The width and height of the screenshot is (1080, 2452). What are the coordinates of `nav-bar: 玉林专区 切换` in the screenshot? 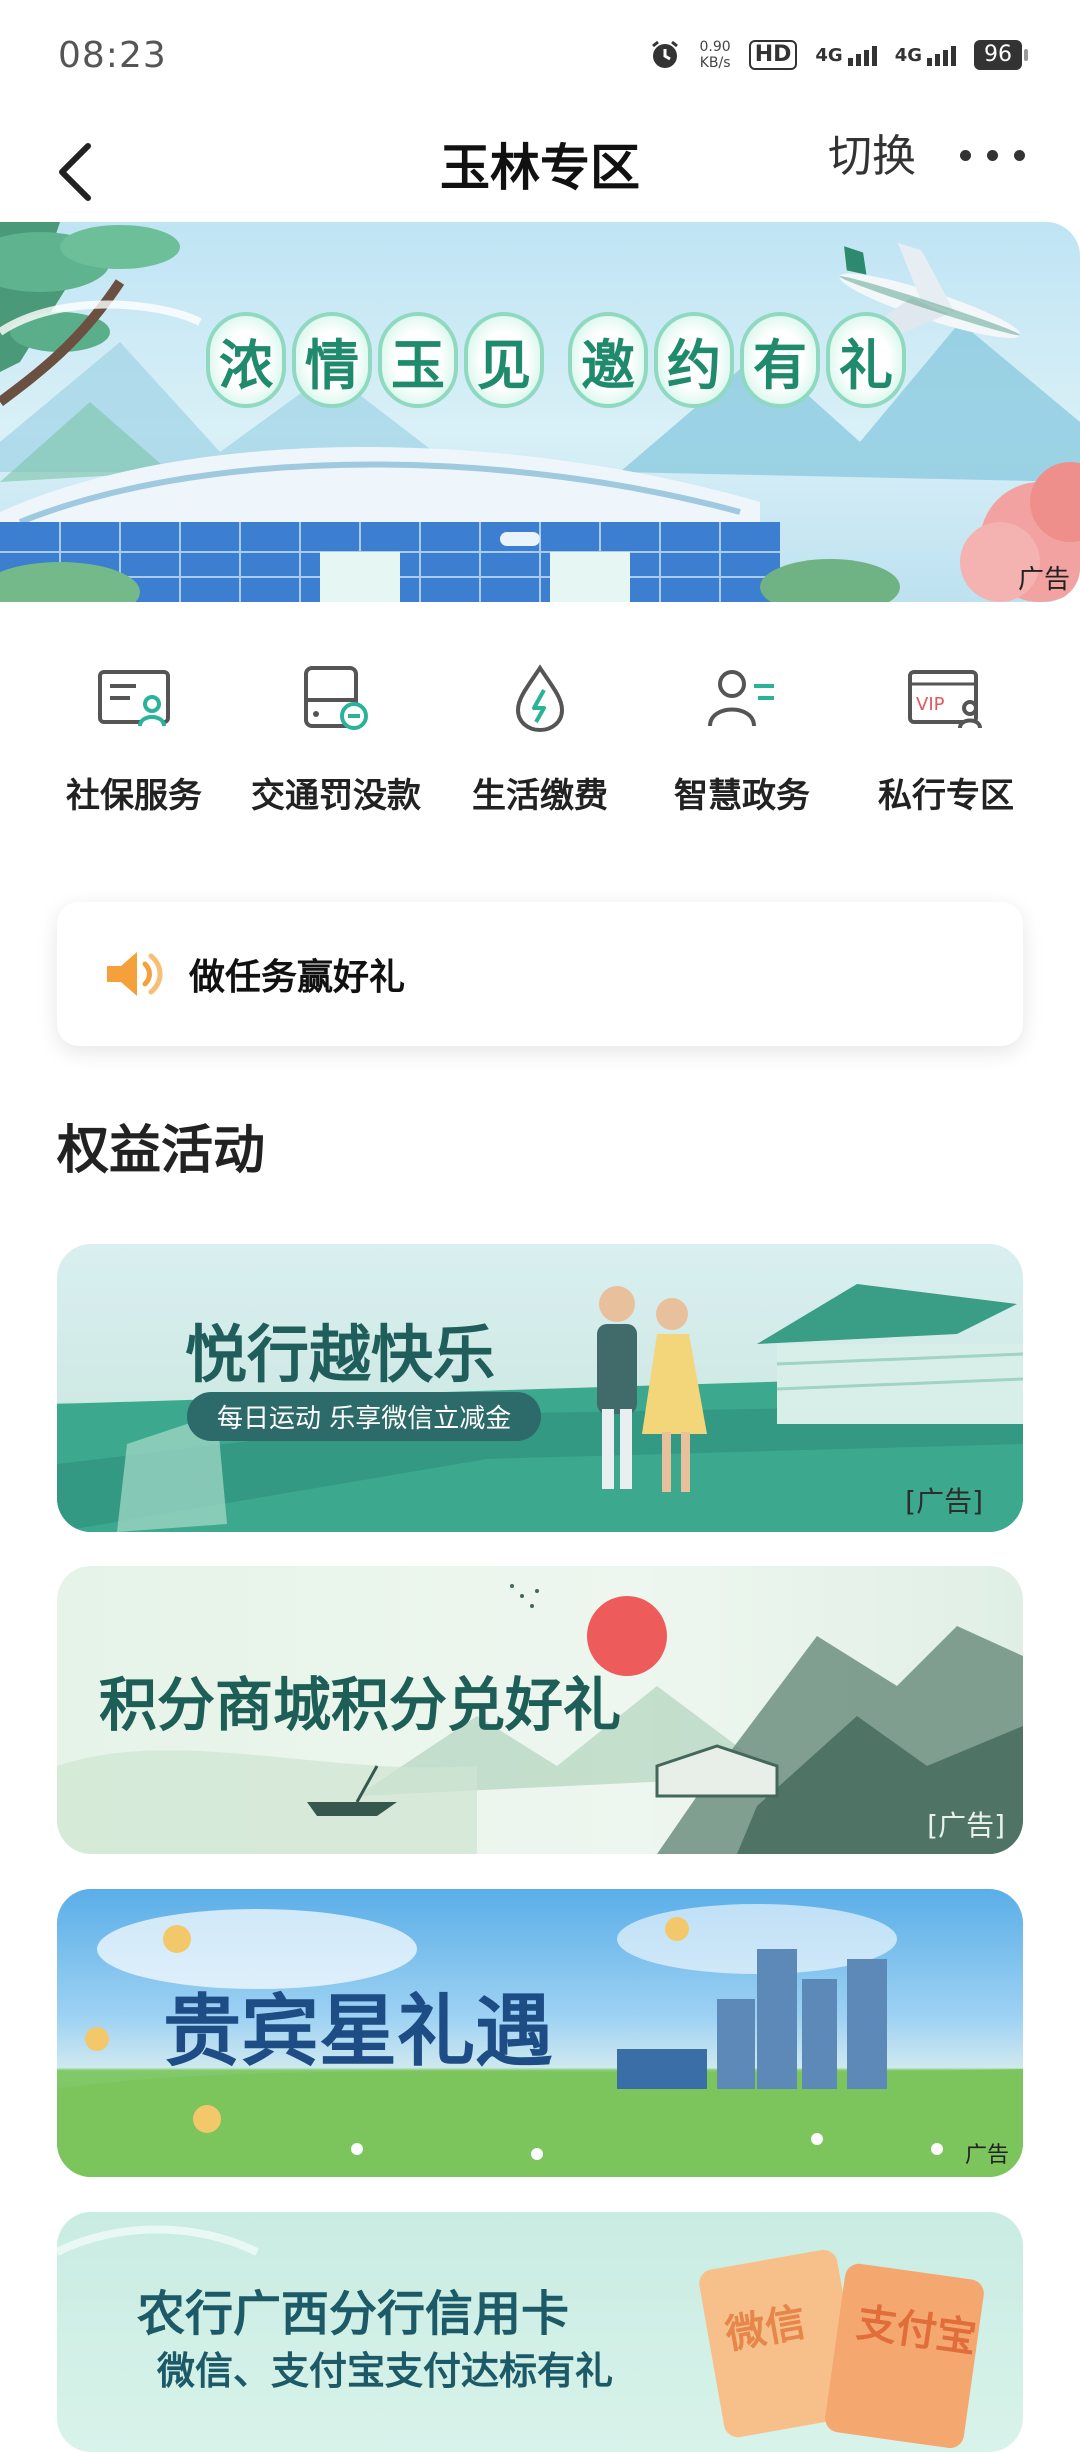 It's located at (540, 175).